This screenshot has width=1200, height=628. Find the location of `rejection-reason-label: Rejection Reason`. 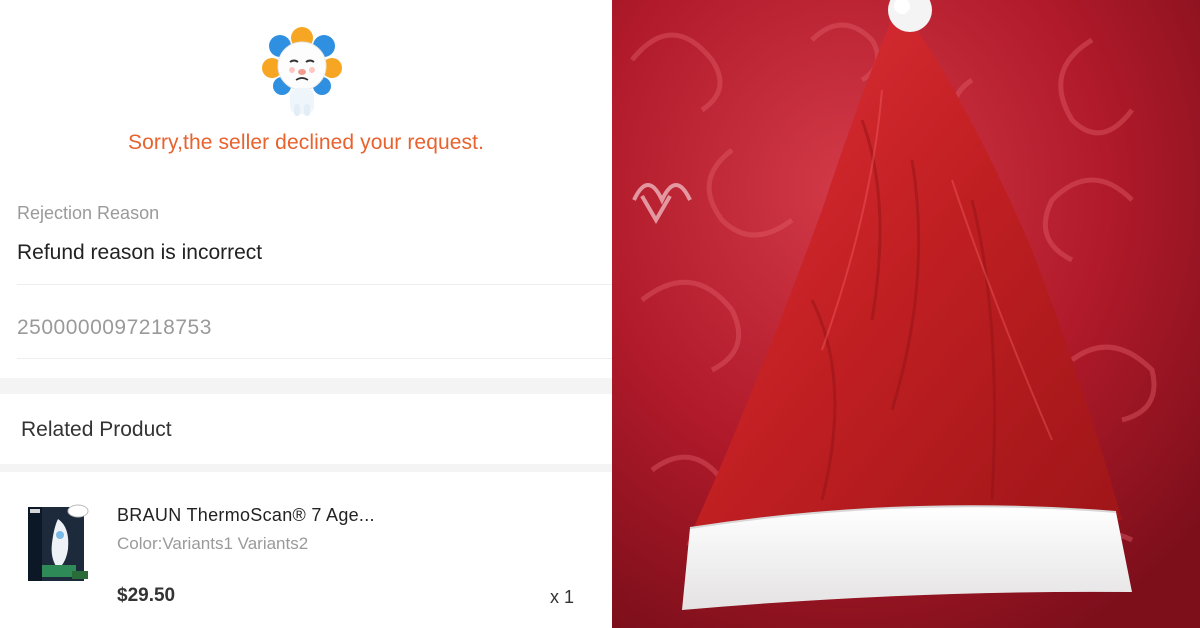

rejection-reason-label: Rejection Reason is located at coordinates (88, 213).